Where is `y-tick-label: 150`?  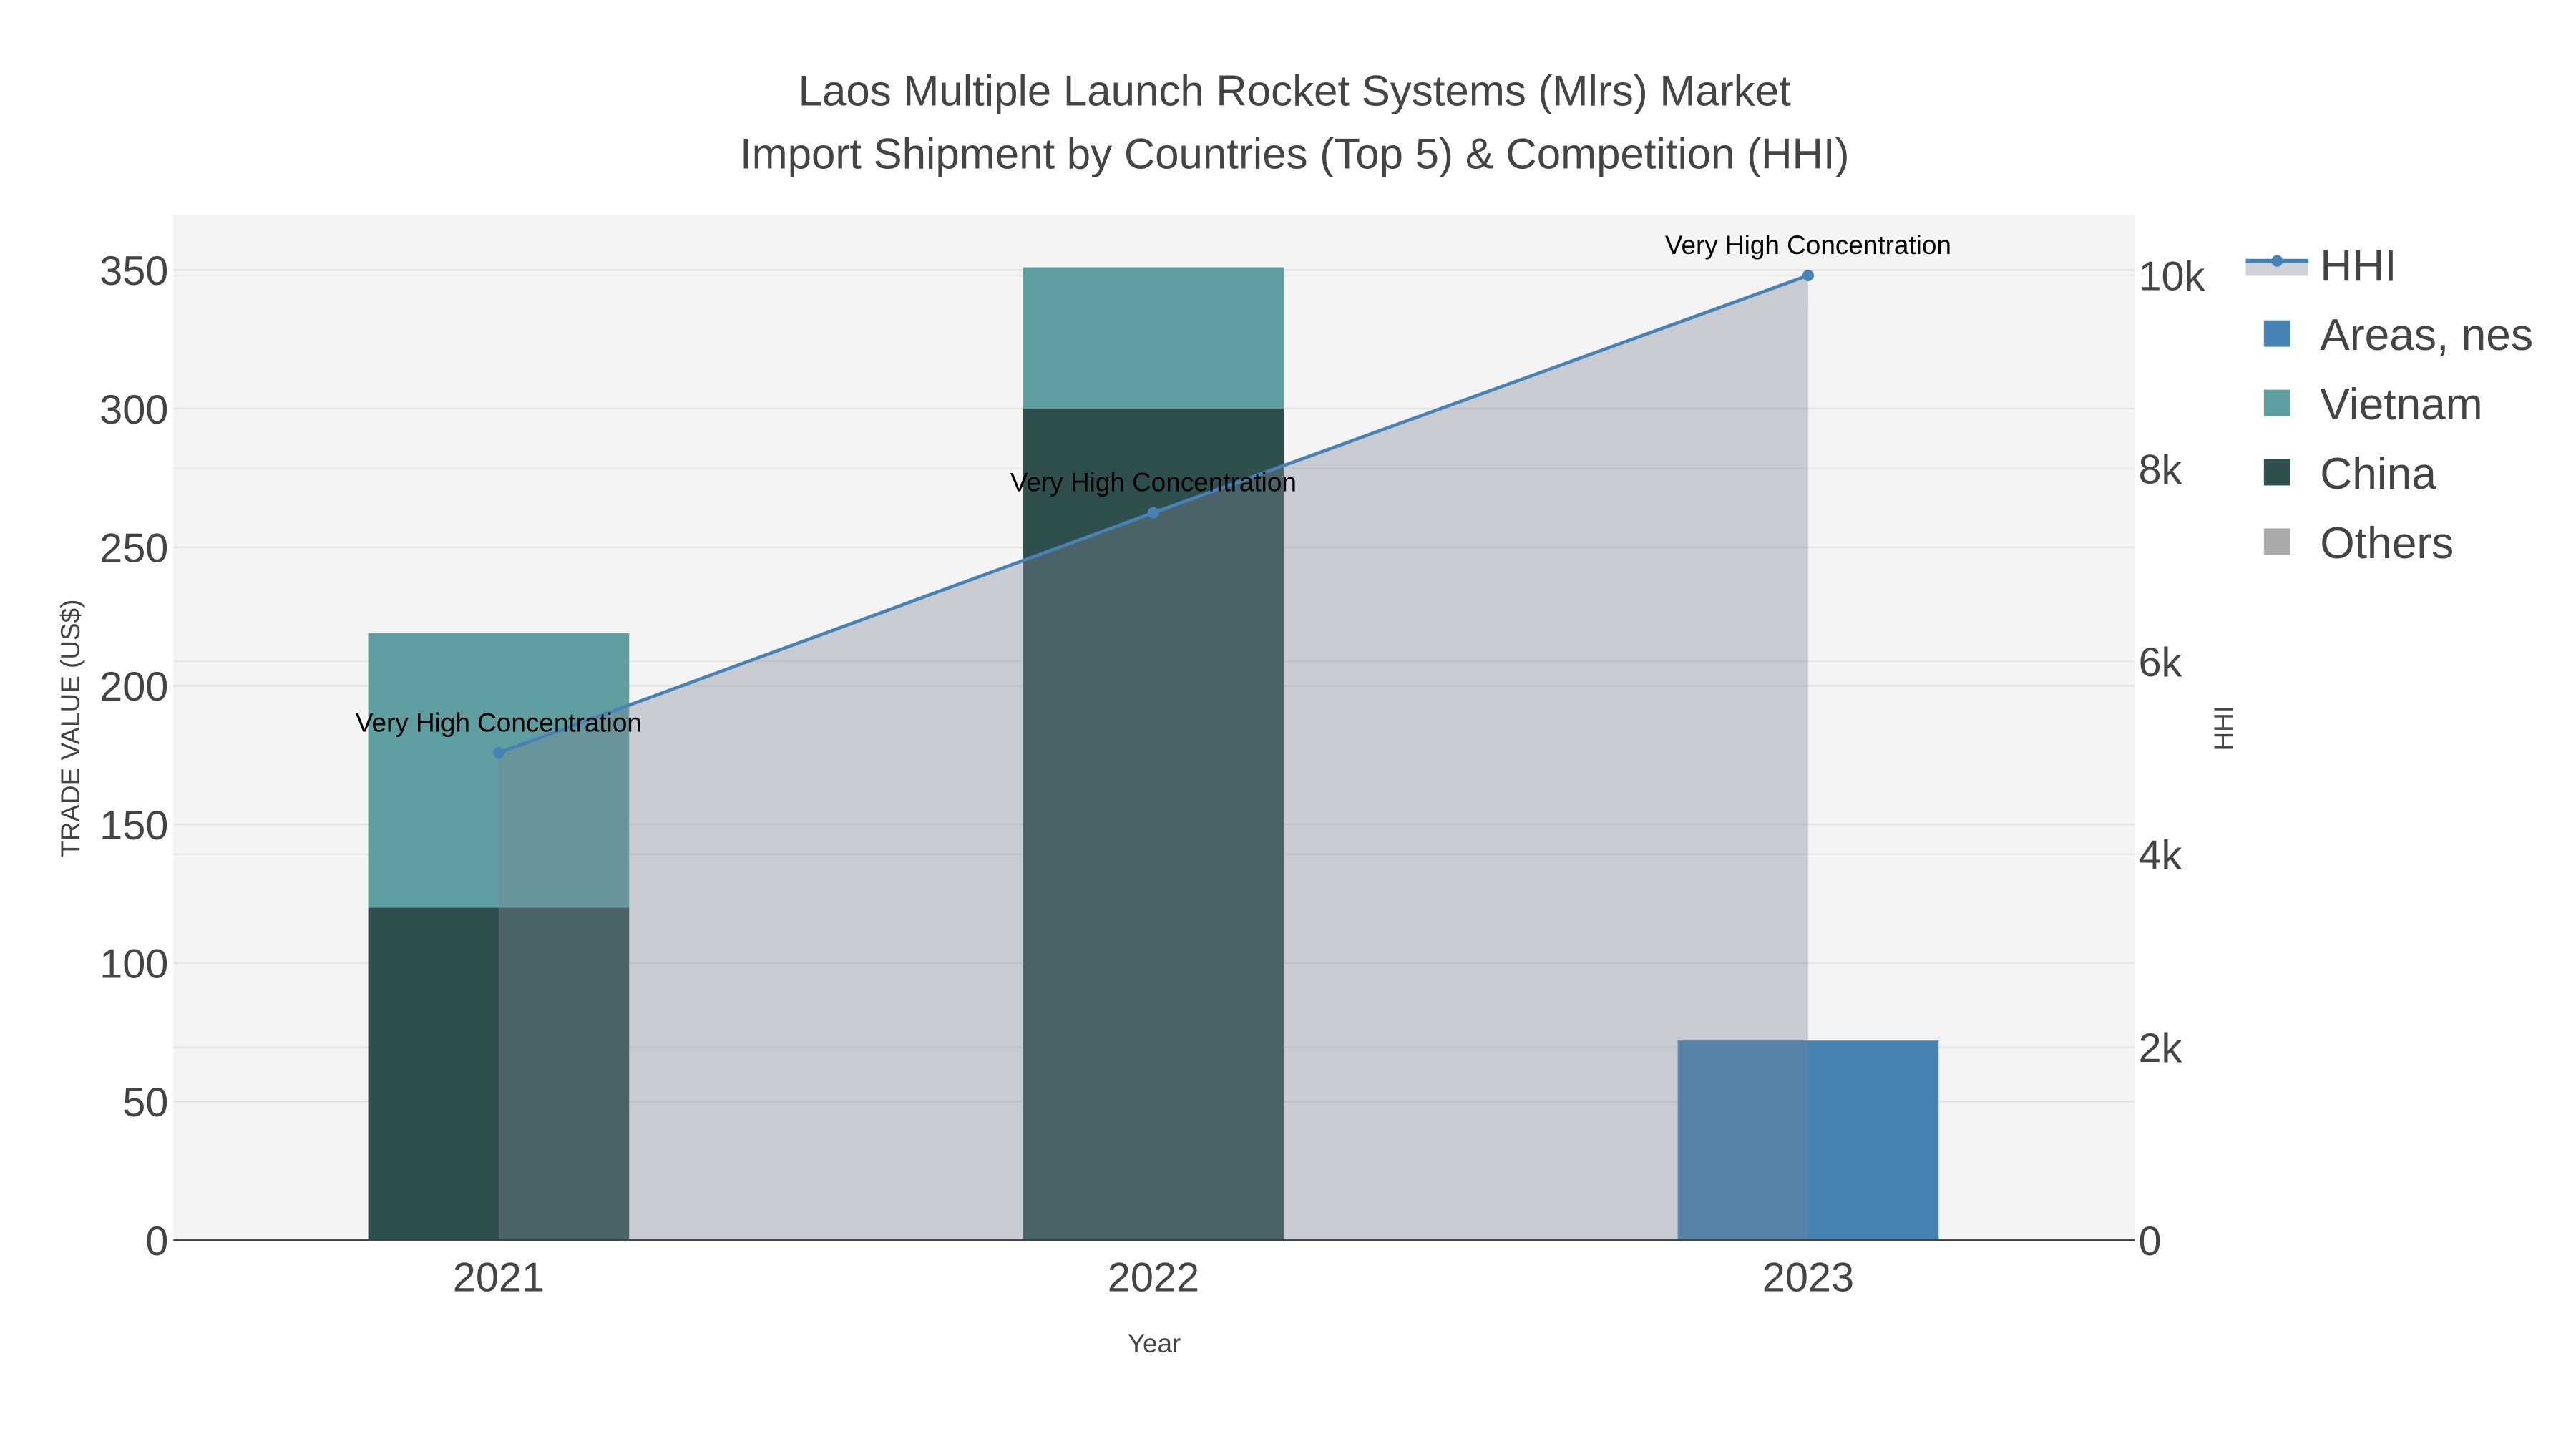
y-tick-label: 150 is located at coordinates (133, 826).